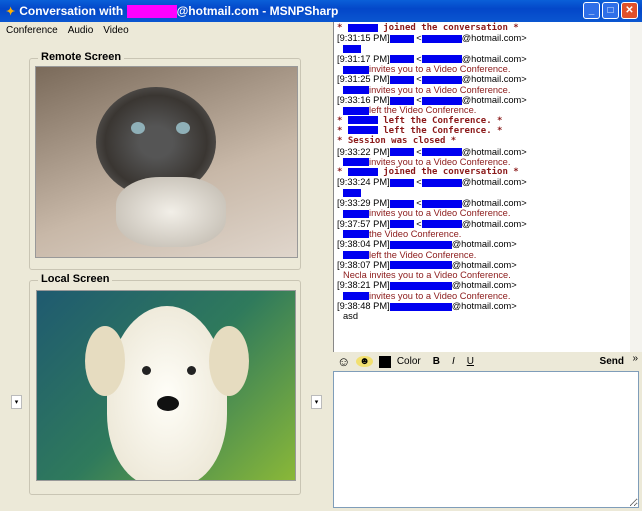  I want to click on color-button: Color, so click(409, 361).